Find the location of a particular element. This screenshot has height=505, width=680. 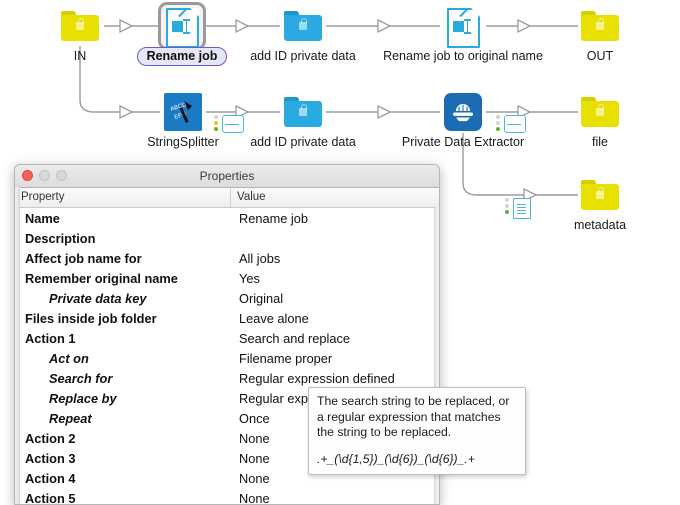

connector-status-extractor is located at coordinates (513, 124).